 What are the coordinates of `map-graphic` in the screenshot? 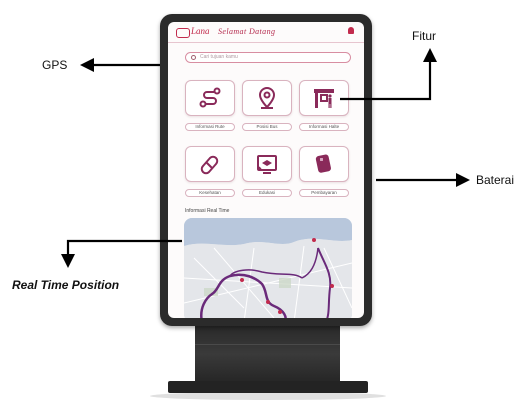 It's located at (268, 268).